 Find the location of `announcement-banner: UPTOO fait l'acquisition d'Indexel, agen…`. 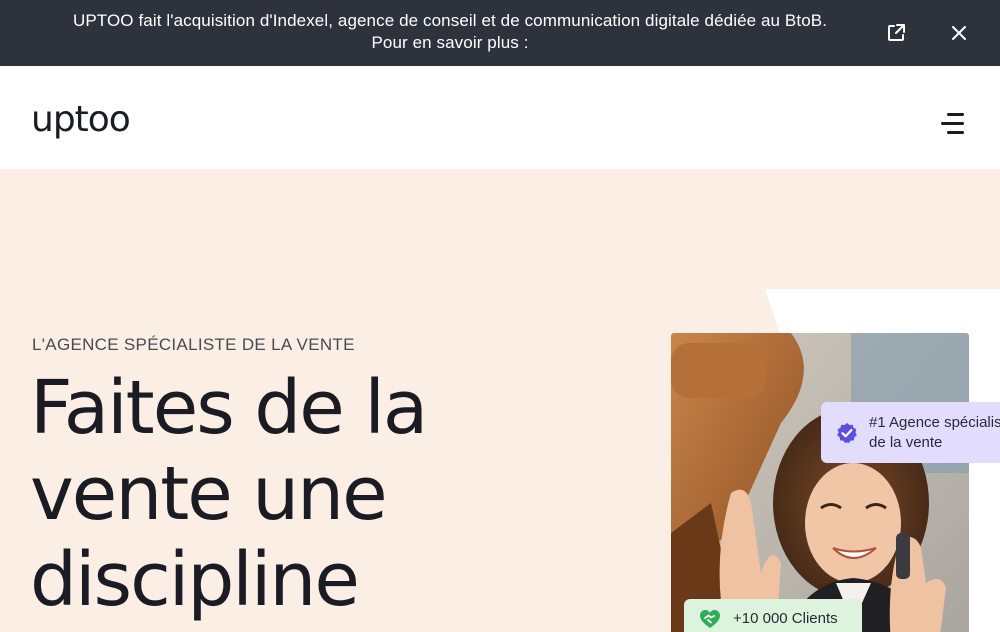

announcement-banner: UPTOO fait l'acquisition d'Indexel, agen… is located at coordinates (500, 33).